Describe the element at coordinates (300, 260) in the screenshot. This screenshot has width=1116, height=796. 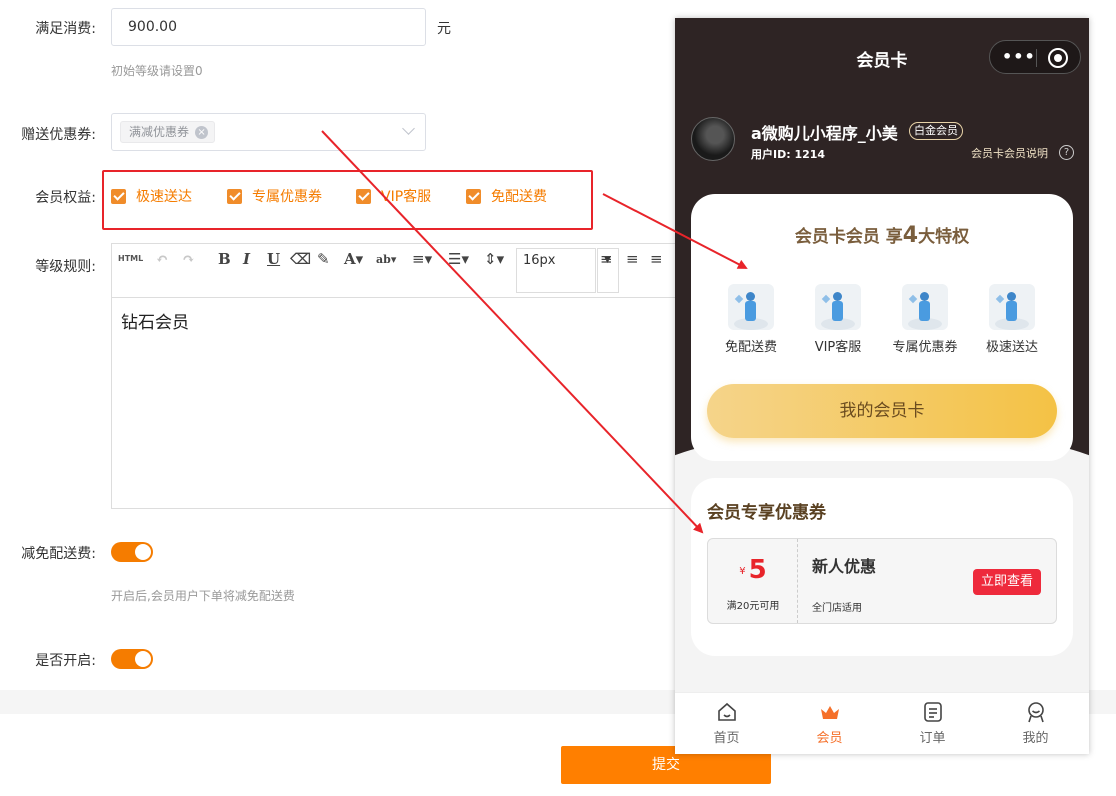
I see `eraser-icon: ⌫` at that location.